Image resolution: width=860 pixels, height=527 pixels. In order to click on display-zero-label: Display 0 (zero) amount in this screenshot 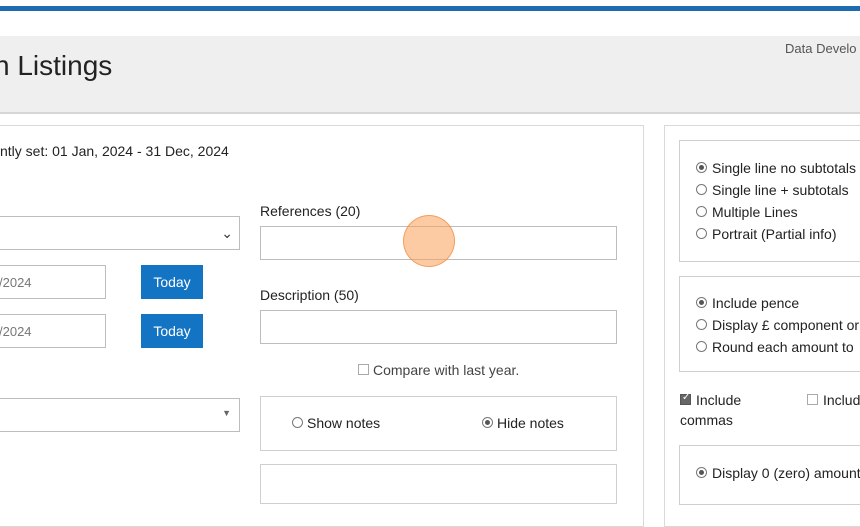, I will do `click(786, 473)`.